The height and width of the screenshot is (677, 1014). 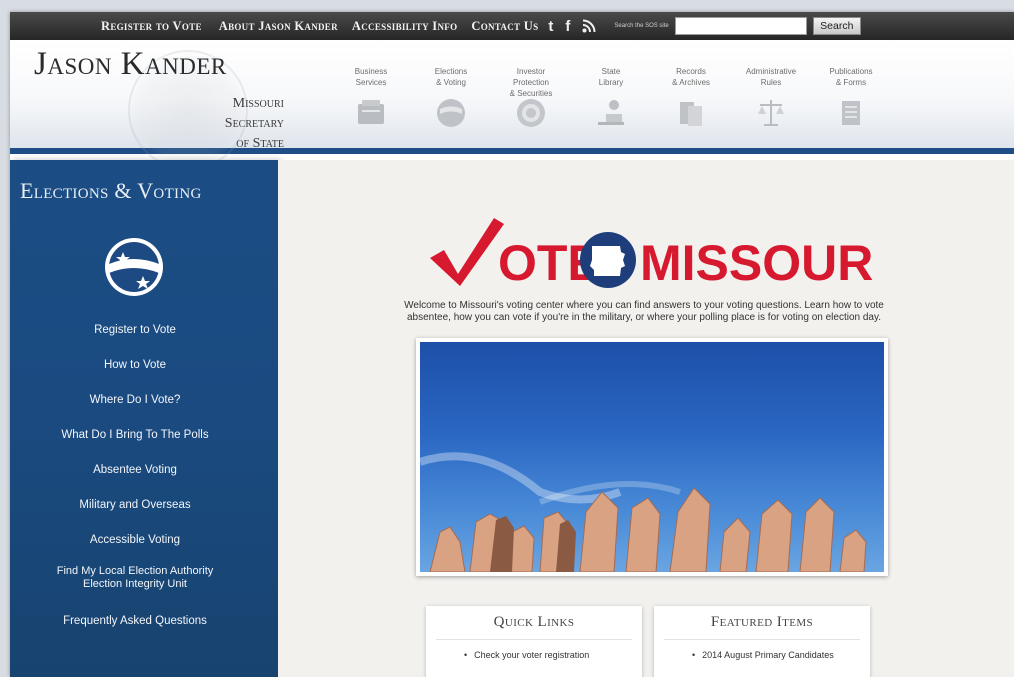 What do you see at coordinates (404, 26) in the screenshot?
I see `top-link-accessibility-info: Accessibility Info` at bounding box center [404, 26].